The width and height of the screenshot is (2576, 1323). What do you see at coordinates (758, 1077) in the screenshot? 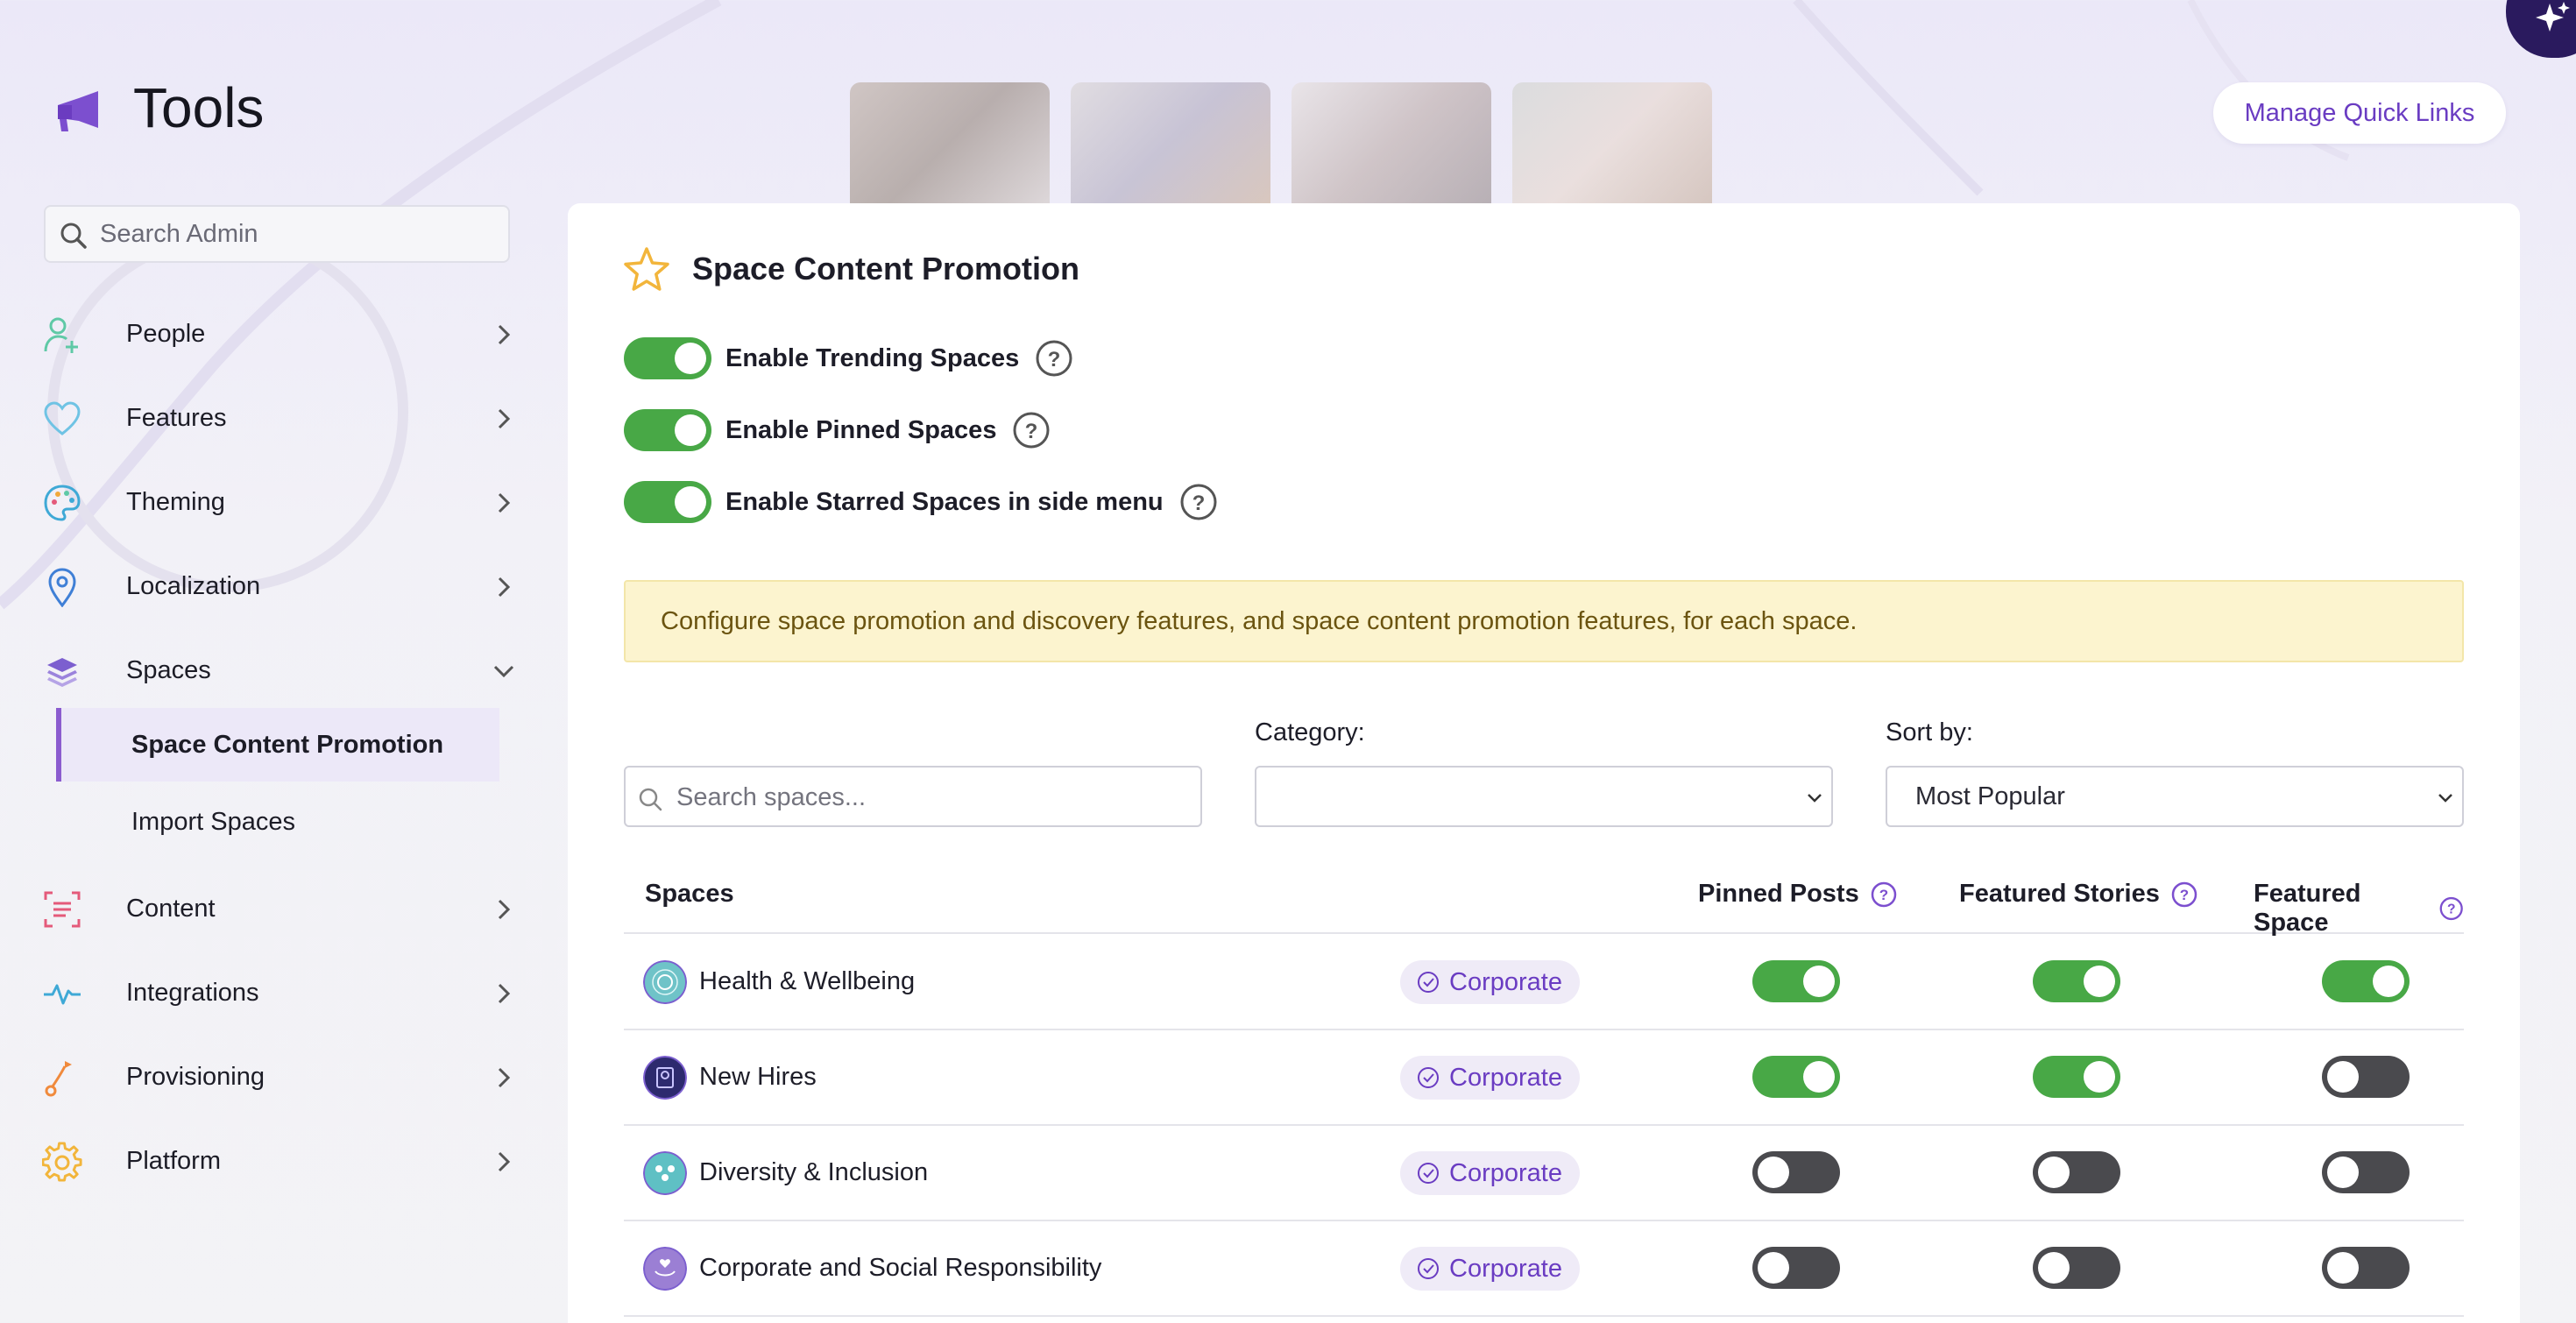
I see `space-name: New Hires` at bounding box center [758, 1077].